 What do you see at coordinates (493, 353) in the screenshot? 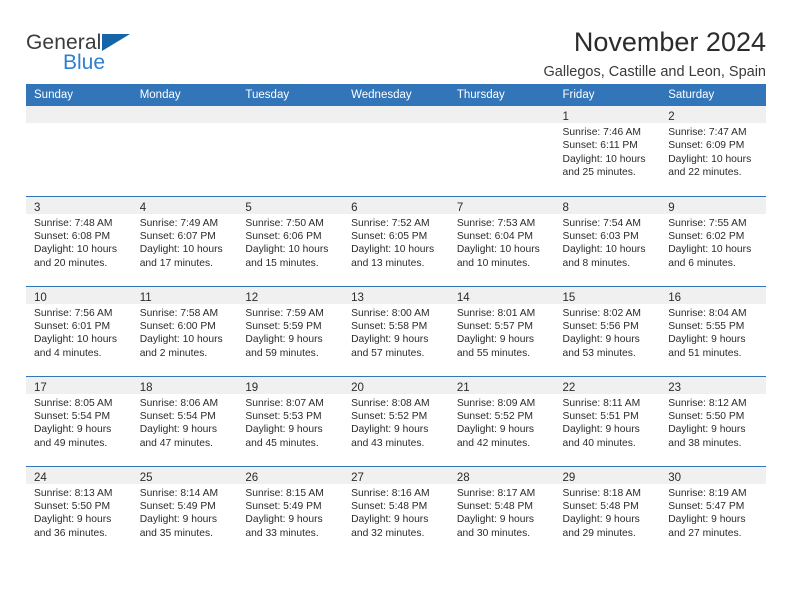
I see `daylight-duration-line2: and 55 minutes.` at bounding box center [493, 353].